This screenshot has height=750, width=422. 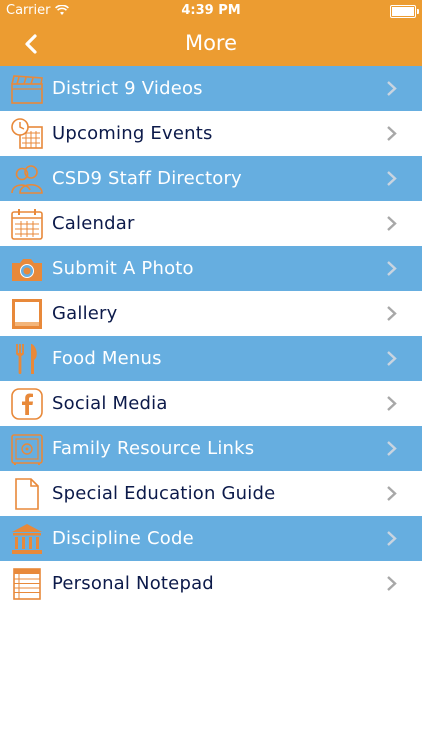 I want to click on menu-item-social-media: Social Media, so click(x=211, y=403).